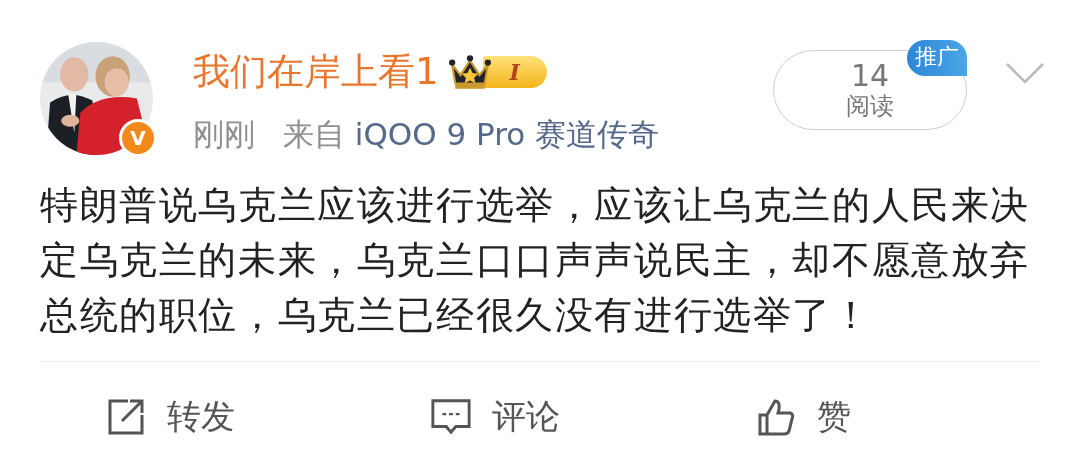 This screenshot has height=473, width=1080. I want to click on like-button: 赞, so click(917, 417).